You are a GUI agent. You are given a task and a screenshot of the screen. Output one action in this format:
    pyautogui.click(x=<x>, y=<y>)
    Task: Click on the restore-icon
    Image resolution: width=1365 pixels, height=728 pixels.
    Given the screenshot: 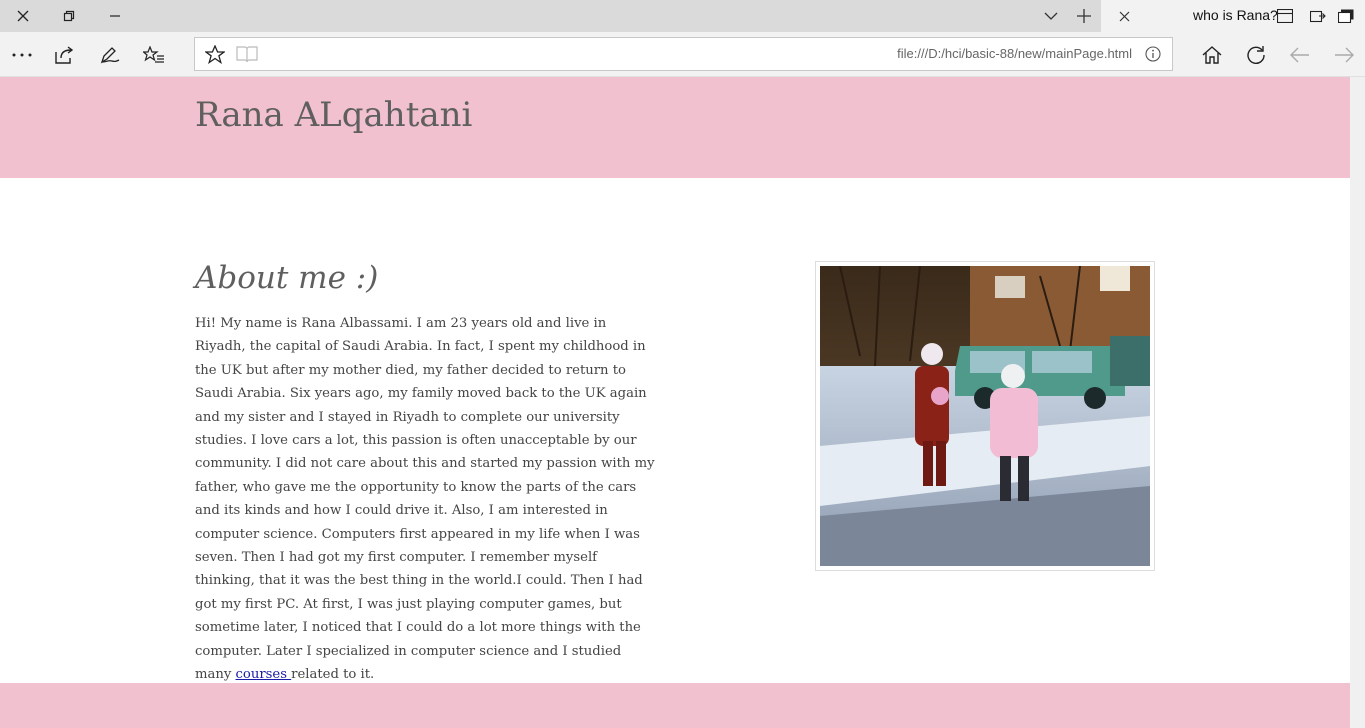 What is the action you would take?
    pyautogui.click(x=69, y=16)
    